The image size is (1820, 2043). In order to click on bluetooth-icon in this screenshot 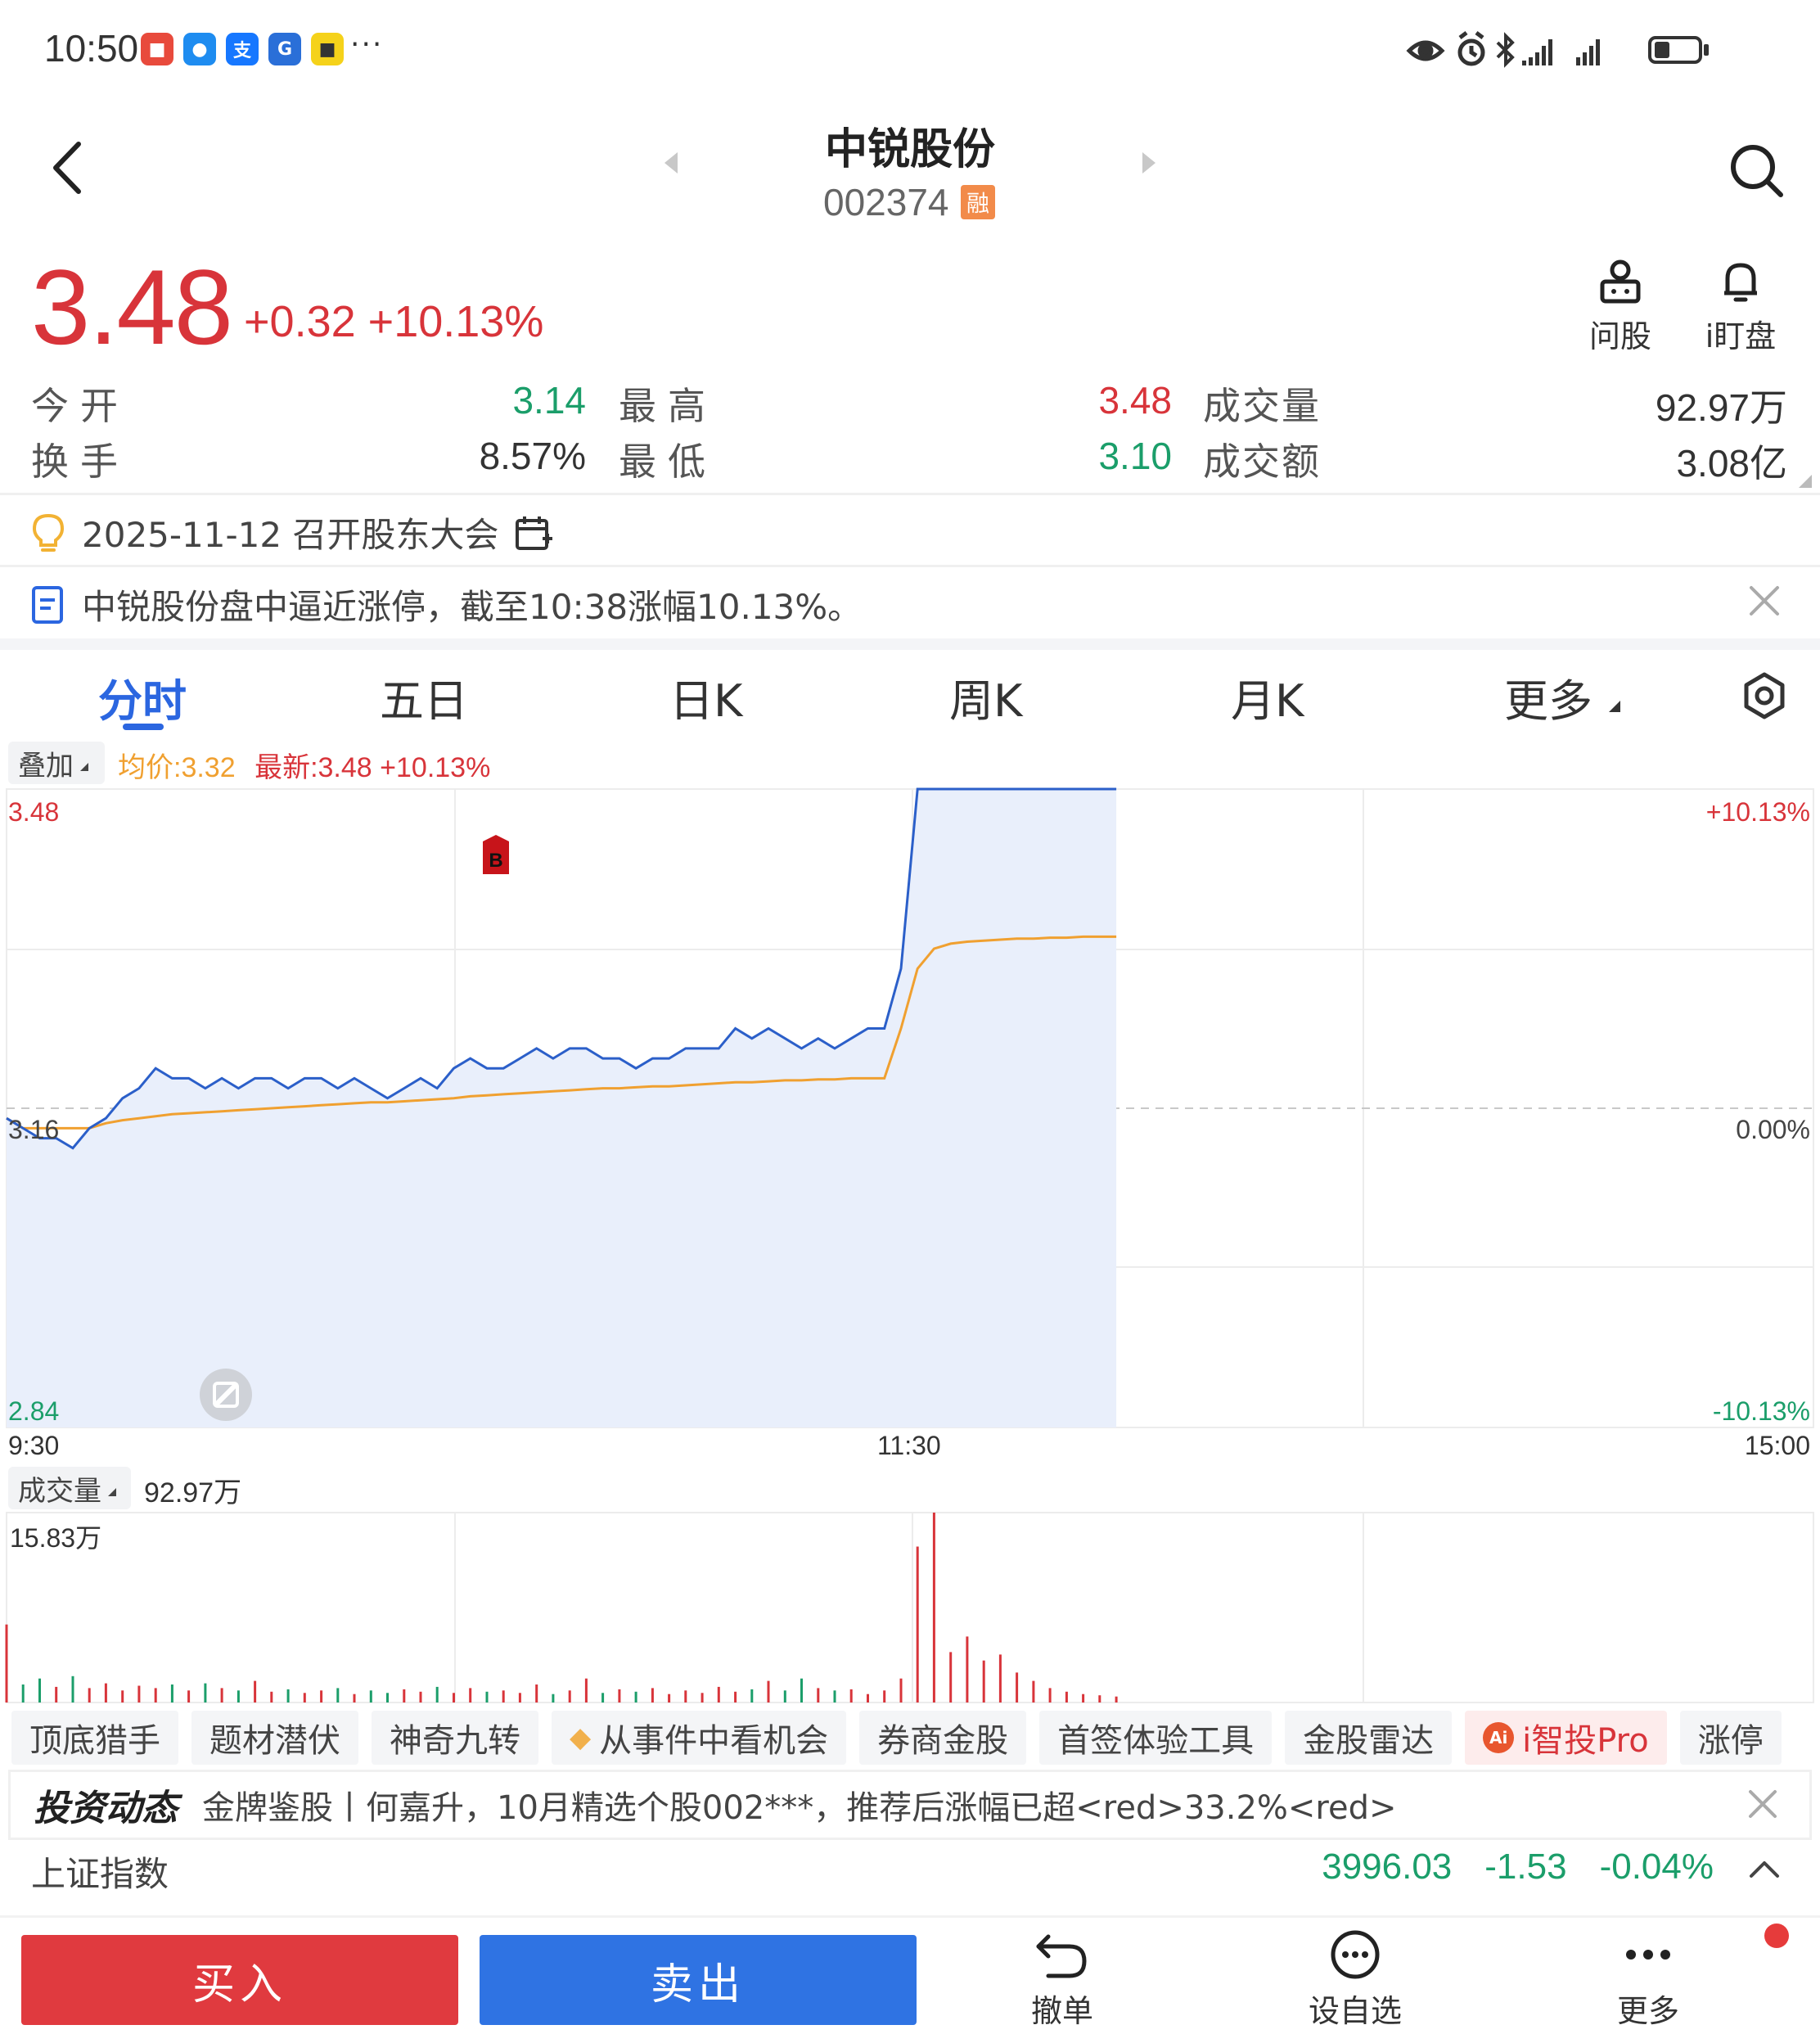, I will do `click(1506, 50)`.